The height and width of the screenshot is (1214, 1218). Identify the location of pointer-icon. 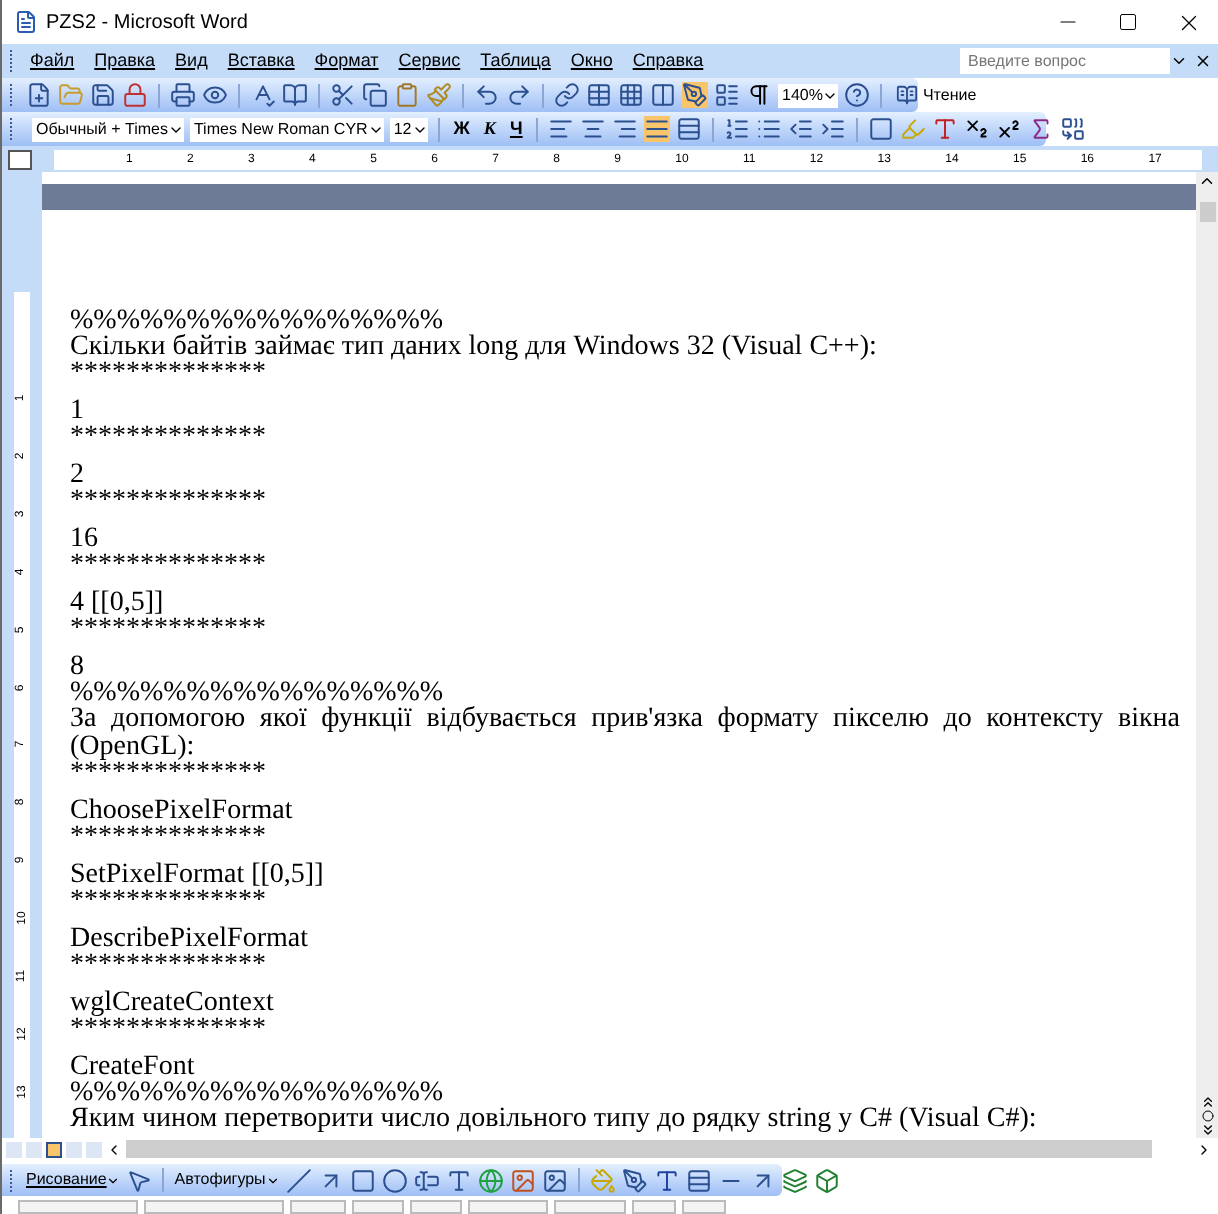
(139, 1180).